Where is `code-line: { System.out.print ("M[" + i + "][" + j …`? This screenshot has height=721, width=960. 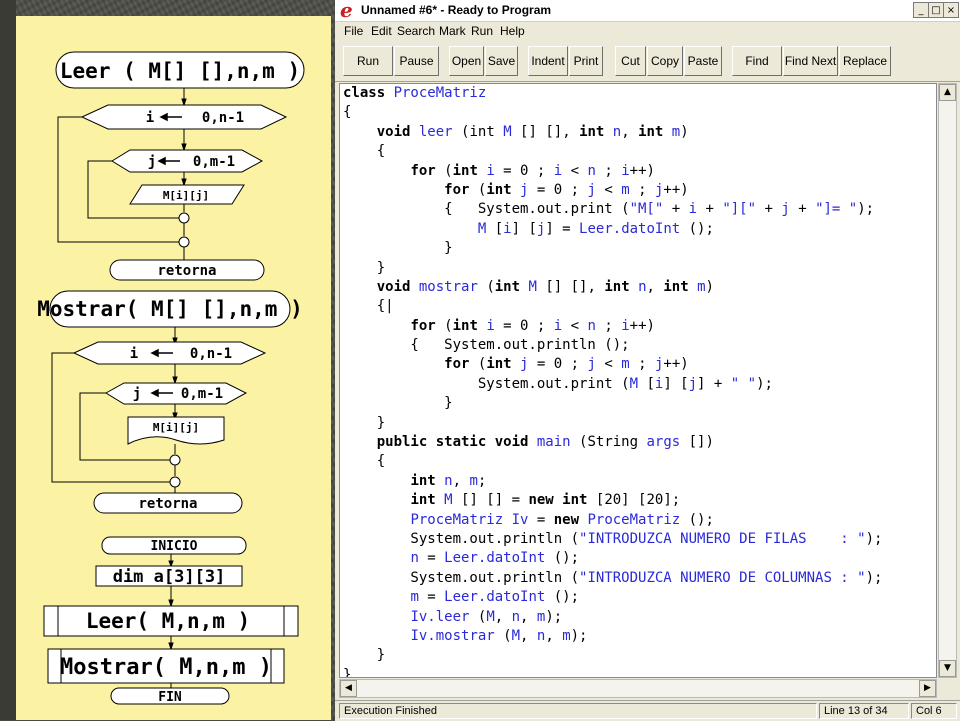
code-line: { System.out.print ("M[" + i + "][" + j … is located at coordinates (612, 209).